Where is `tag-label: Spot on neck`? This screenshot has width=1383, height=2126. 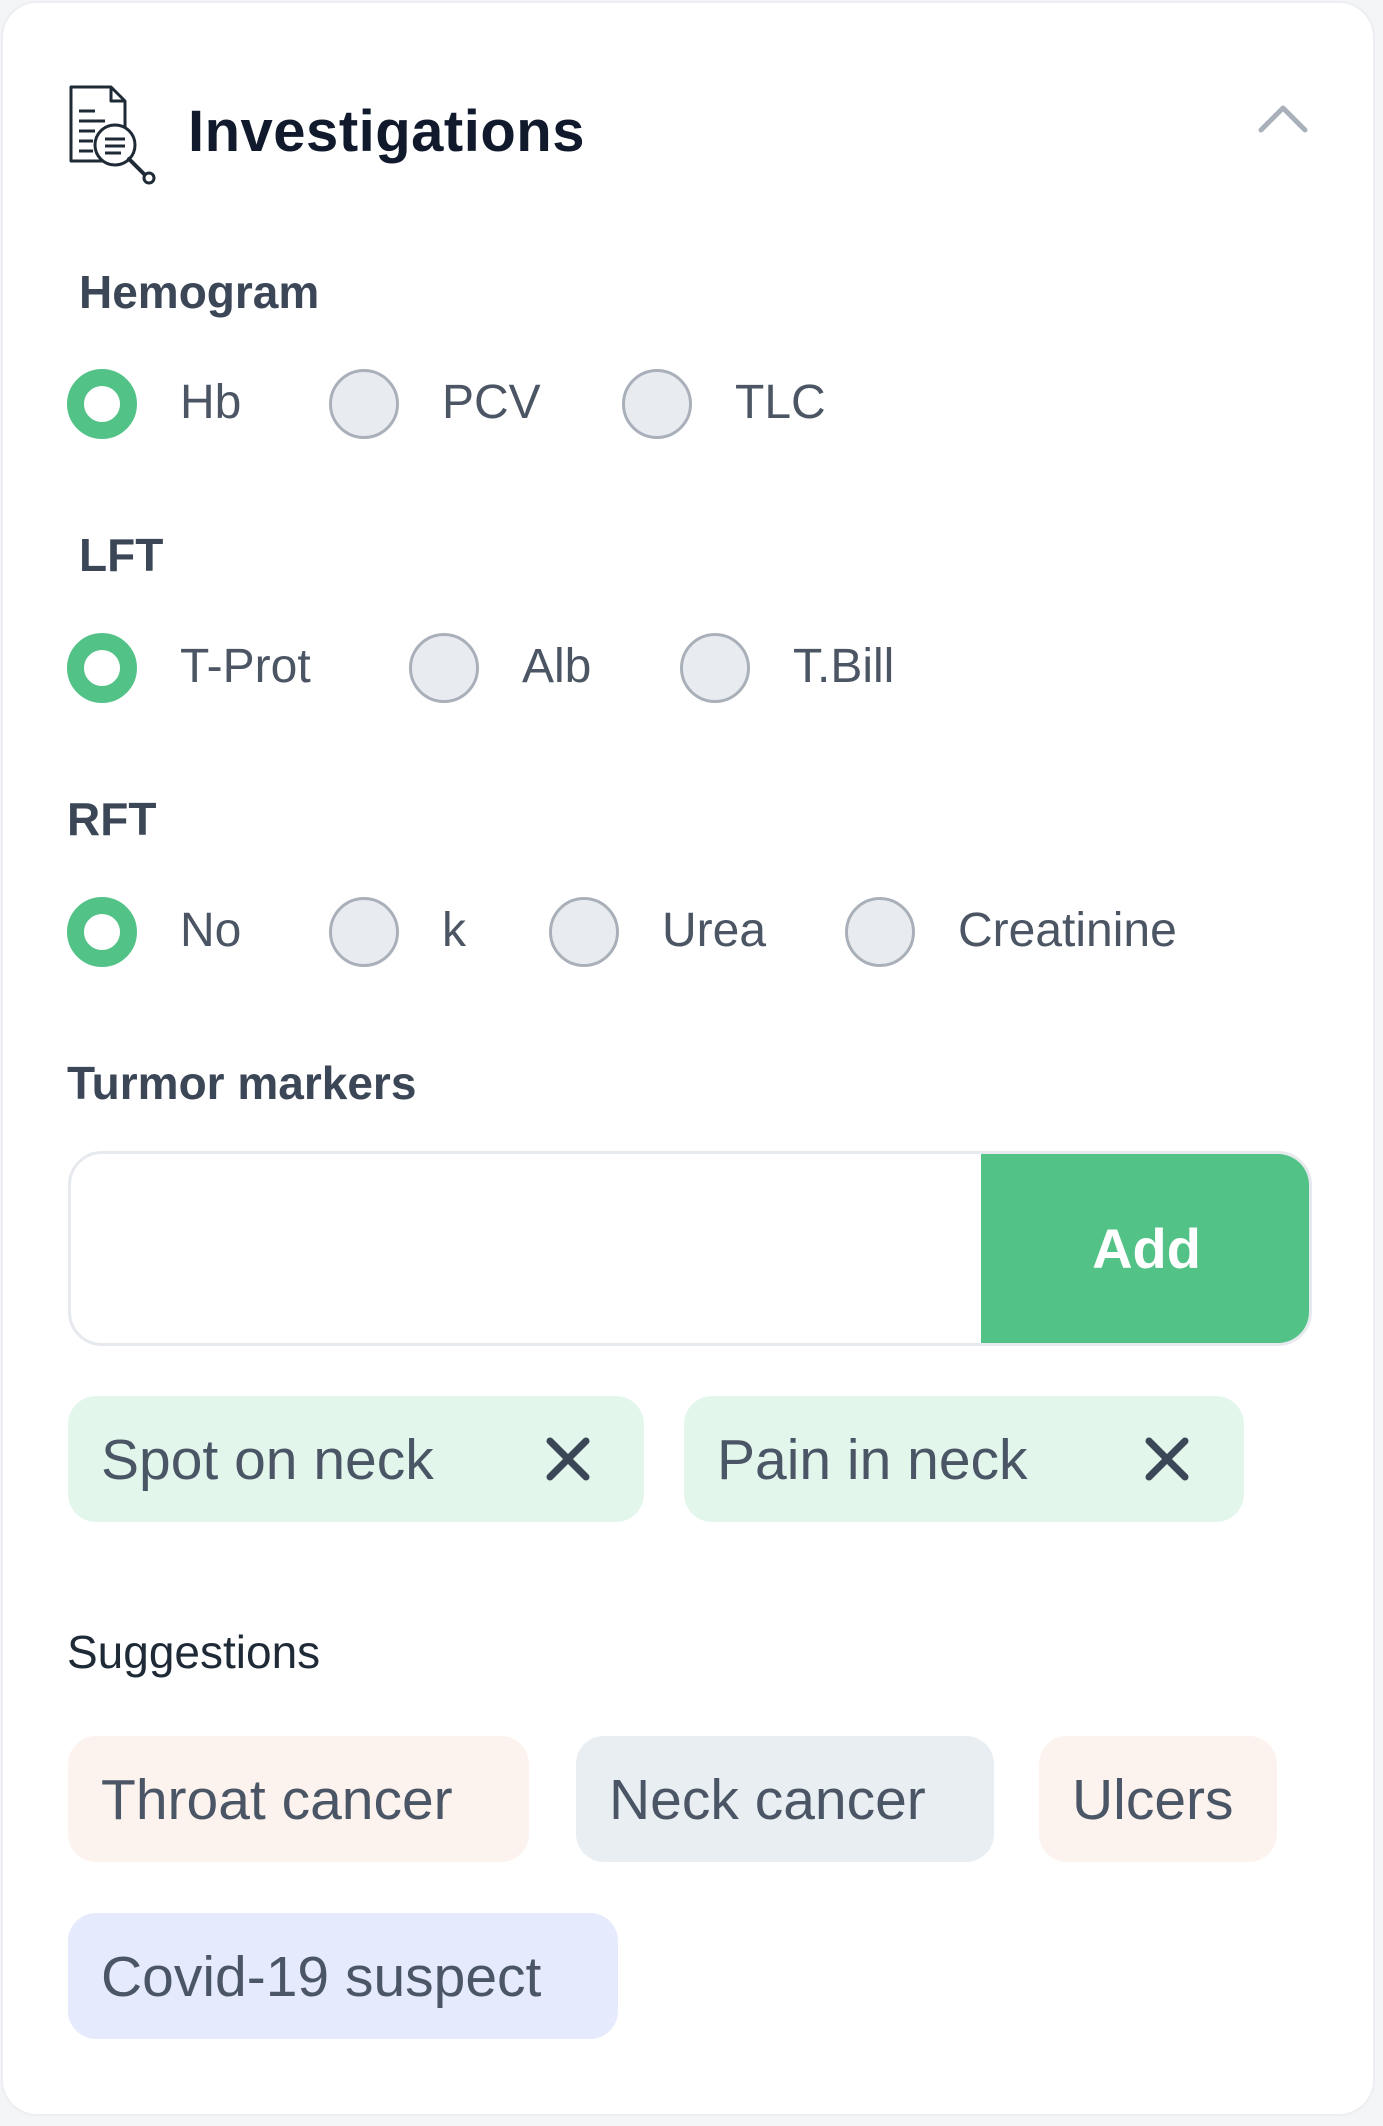 tag-label: Spot on neck is located at coordinates (267, 1460).